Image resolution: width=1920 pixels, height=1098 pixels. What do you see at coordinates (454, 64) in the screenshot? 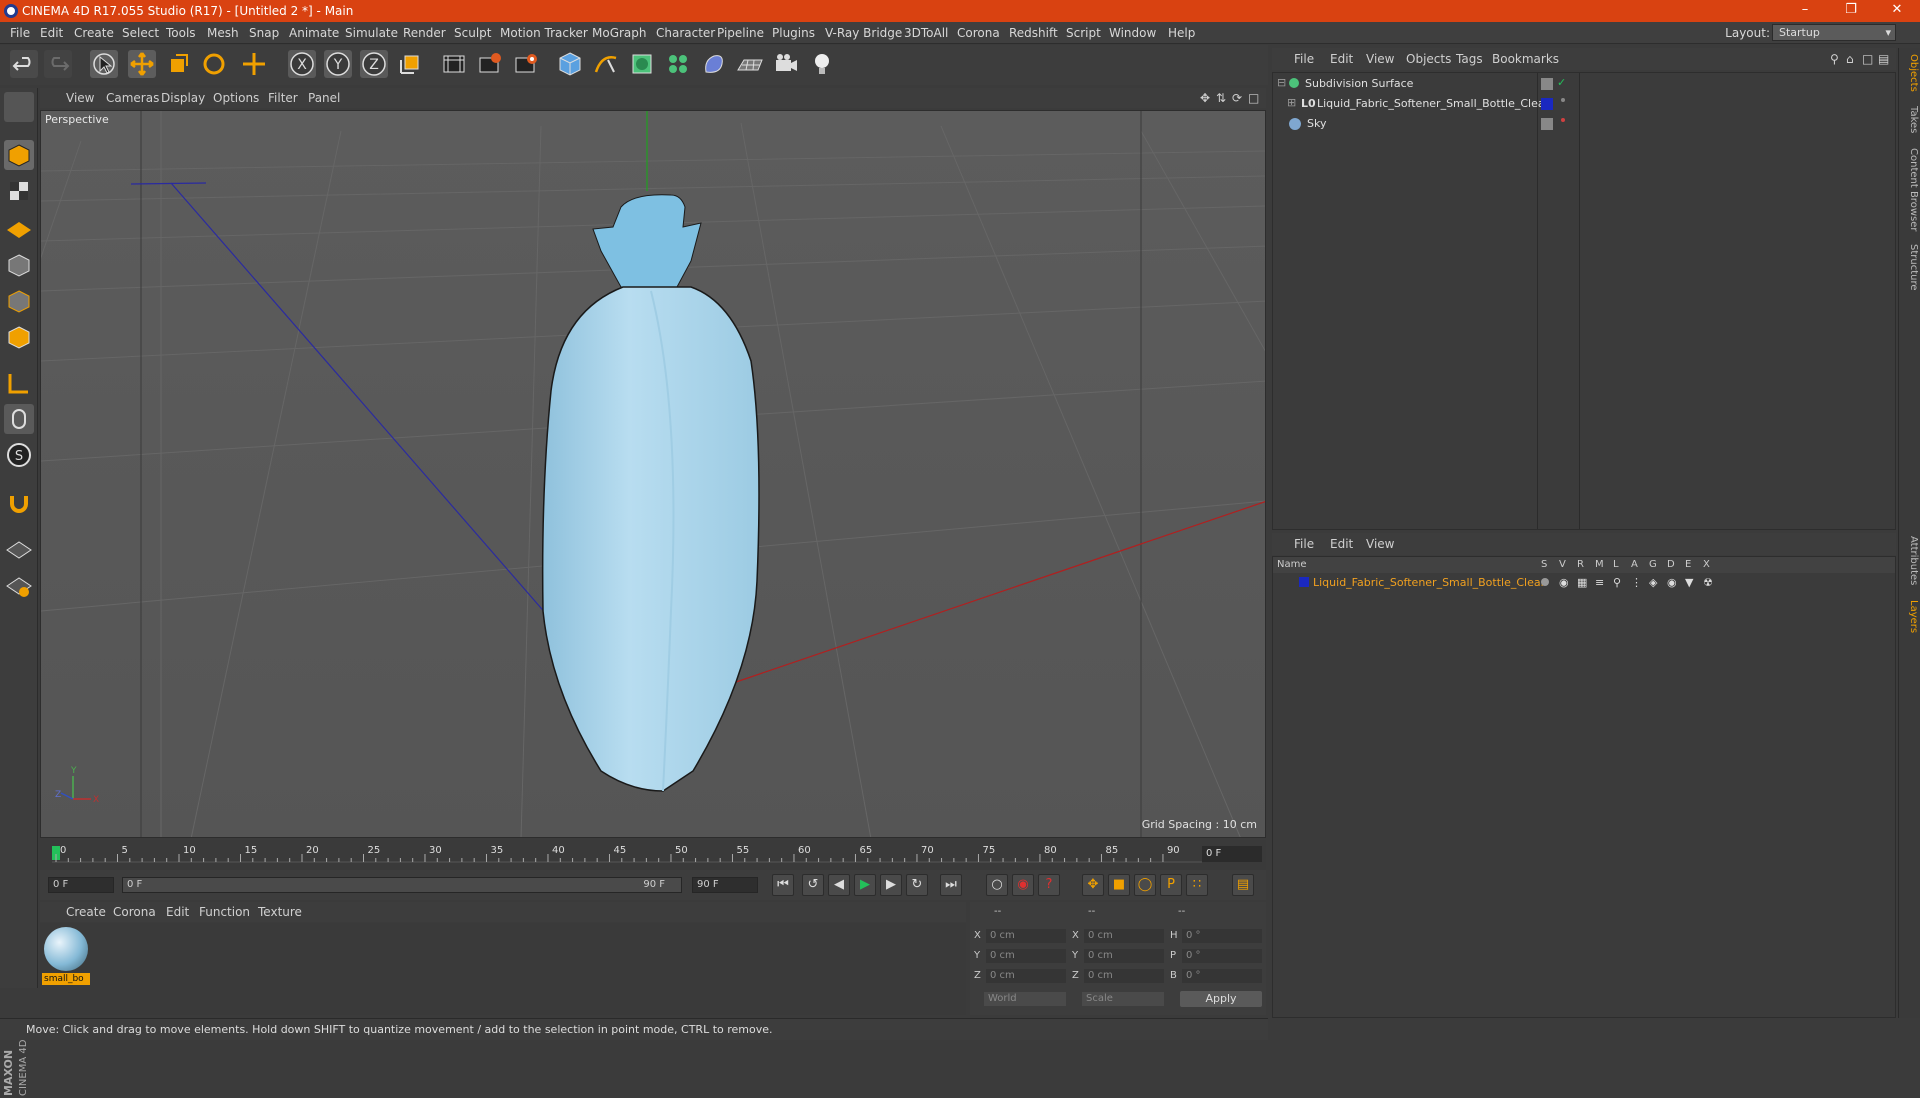
I see `render-view-icon` at bounding box center [454, 64].